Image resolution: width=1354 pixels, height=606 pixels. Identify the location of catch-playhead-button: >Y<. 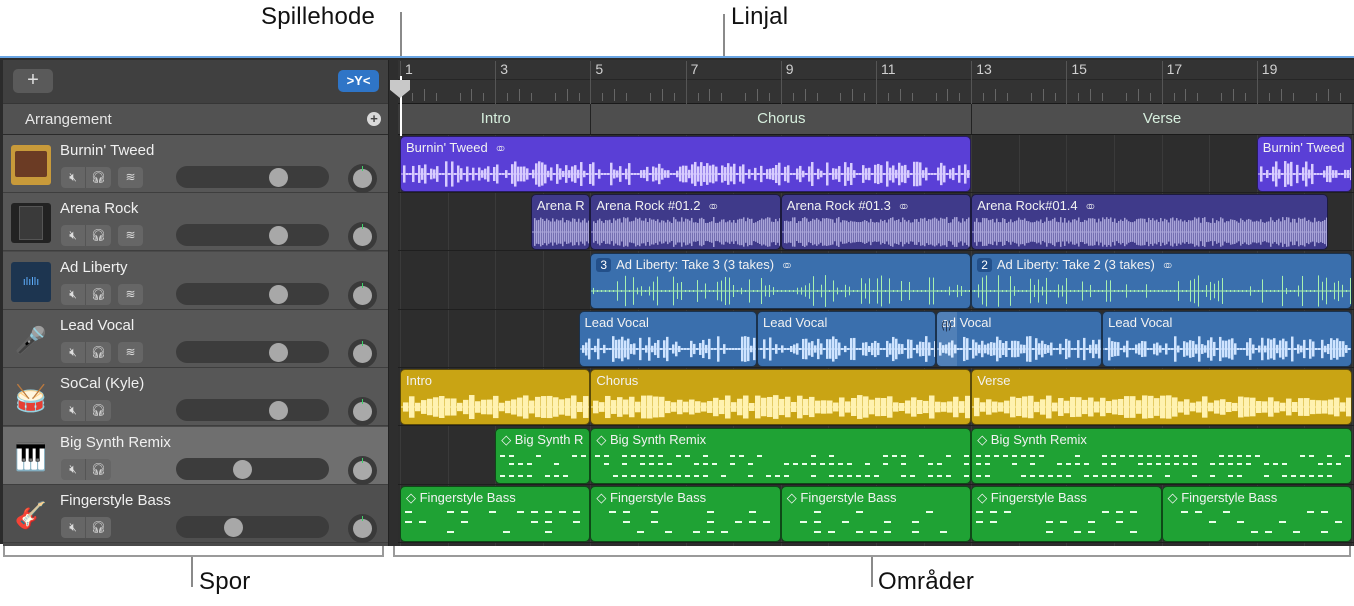
(358, 81).